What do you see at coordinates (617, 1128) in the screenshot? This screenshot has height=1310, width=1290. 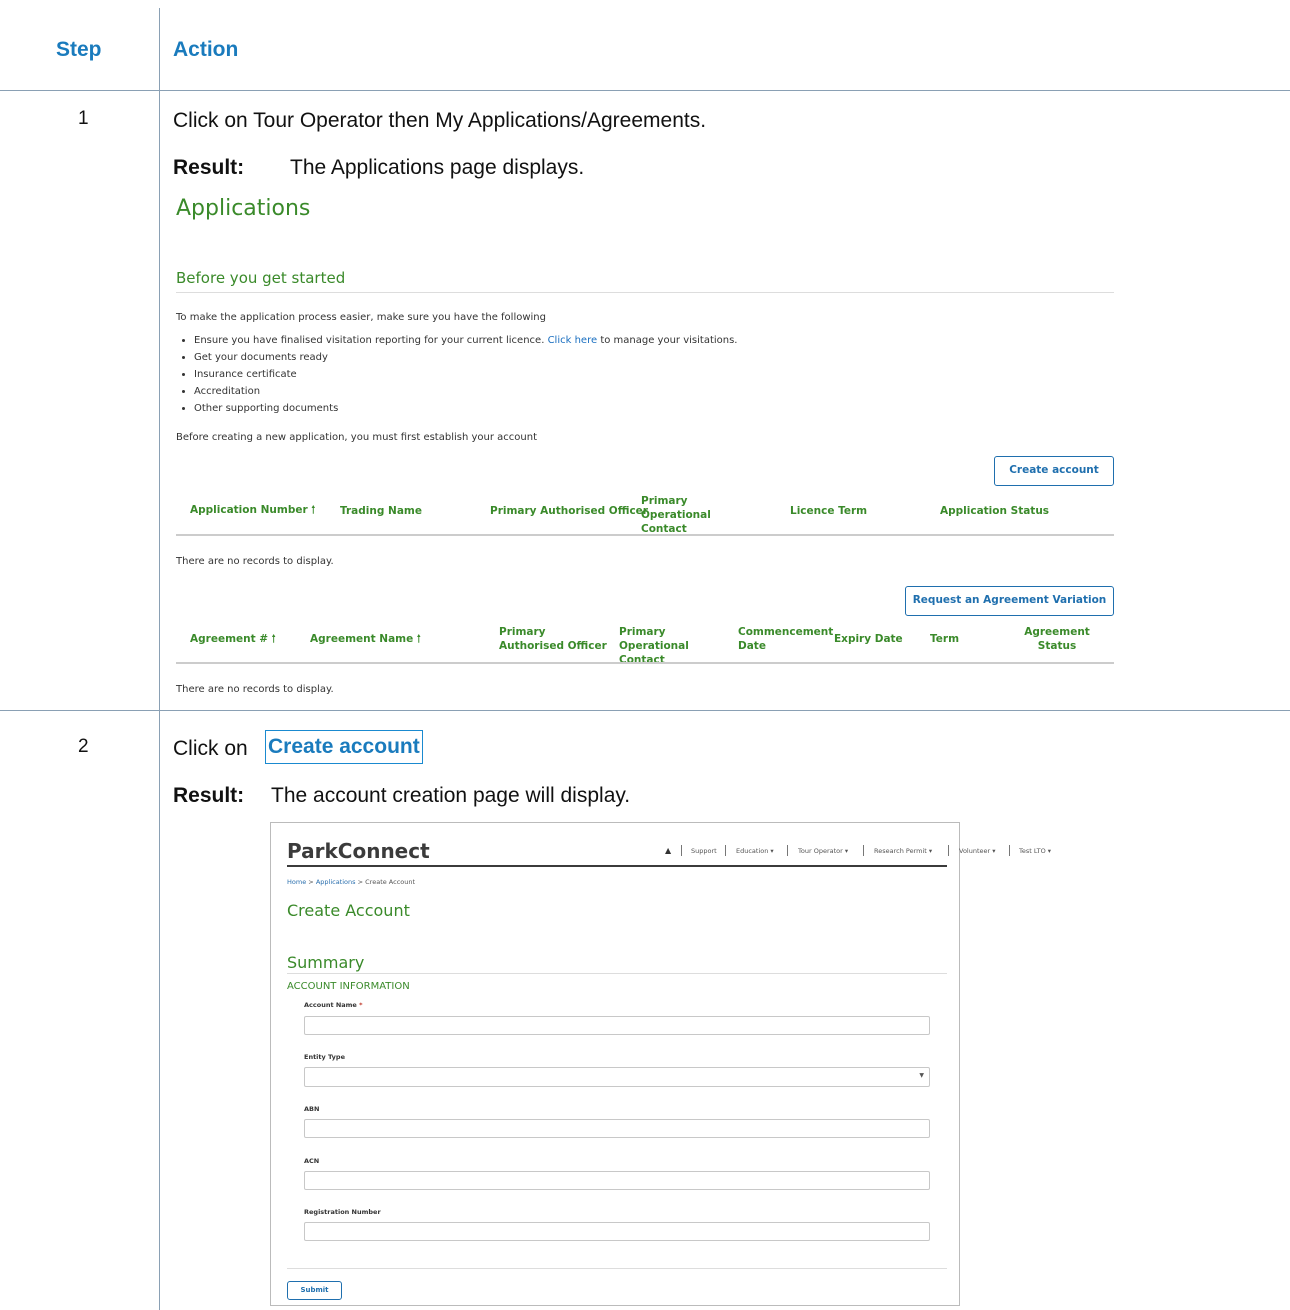 I see `abn-input` at bounding box center [617, 1128].